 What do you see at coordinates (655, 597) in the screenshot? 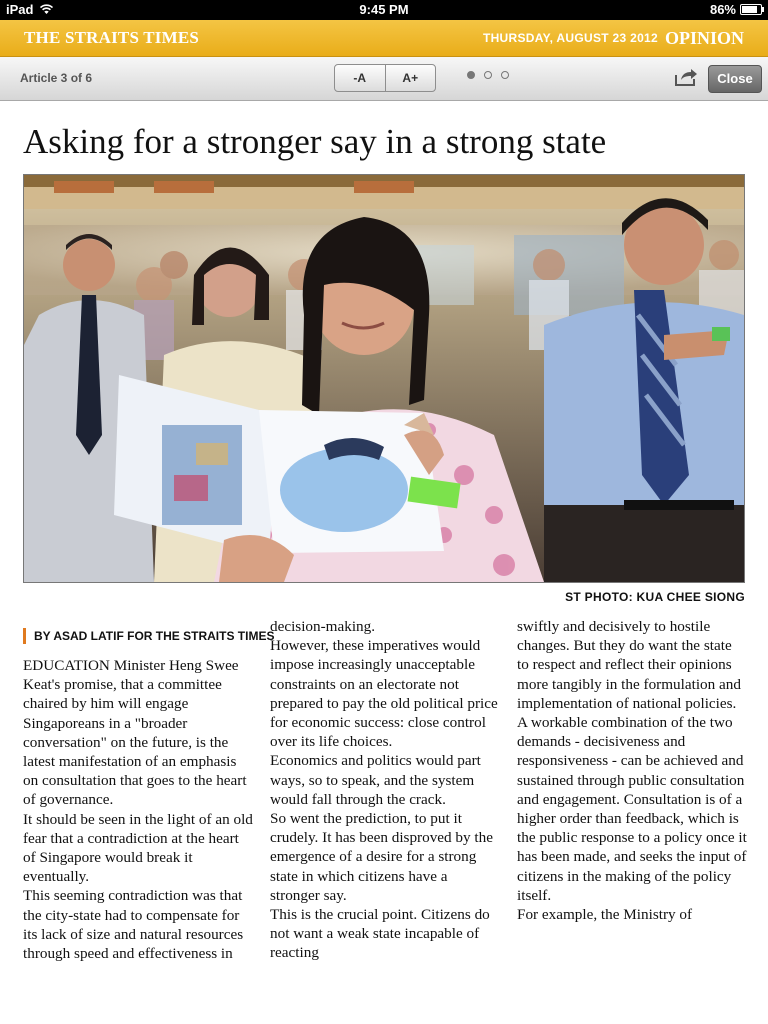
I see `photo-credit: ST PHOTO: KUA CHEE SIONG` at bounding box center [655, 597].